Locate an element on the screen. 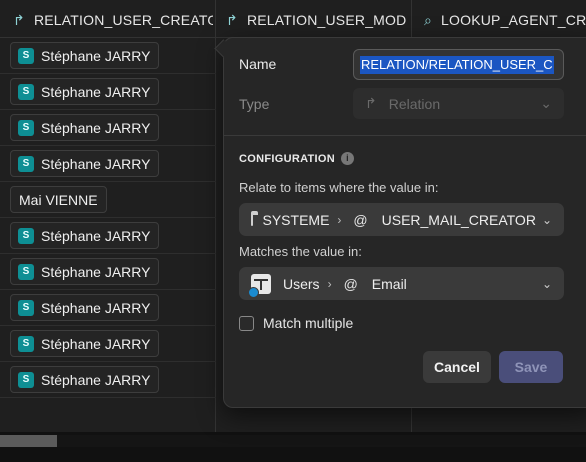  cancel-button: Cancel is located at coordinates (457, 367).